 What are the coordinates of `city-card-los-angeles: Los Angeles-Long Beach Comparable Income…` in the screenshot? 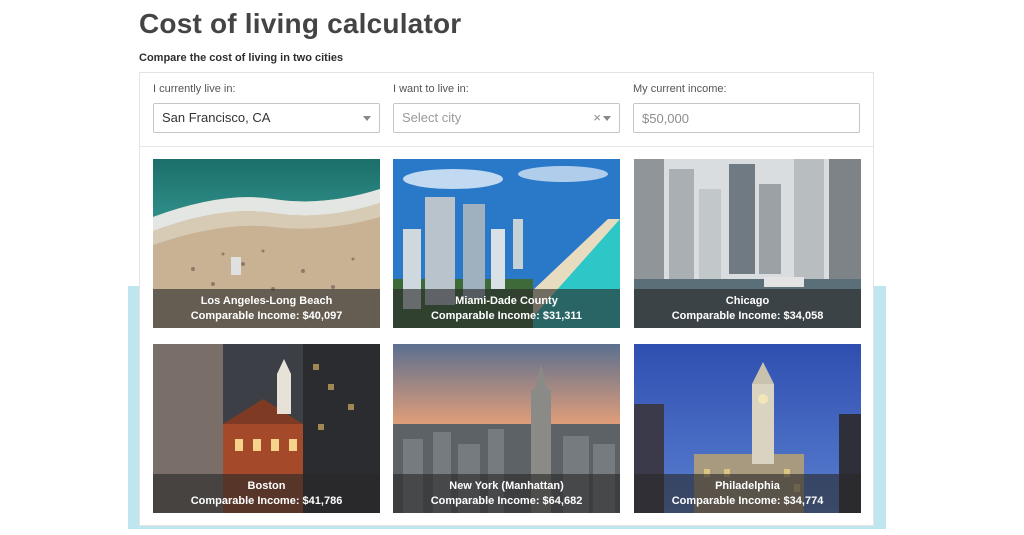 It's located at (266, 243).